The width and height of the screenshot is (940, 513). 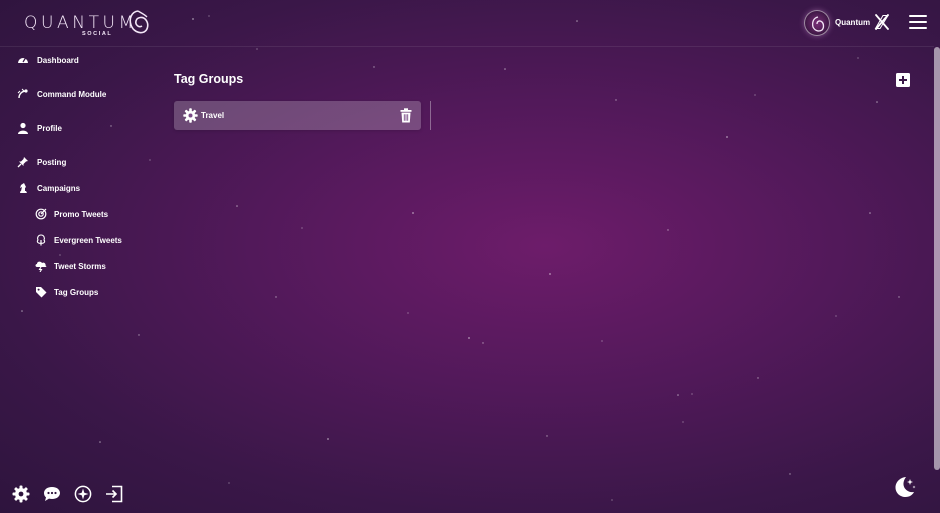 I want to click on sidebar-item-label: Evergreen Tweets, so click(x=88, y=240).